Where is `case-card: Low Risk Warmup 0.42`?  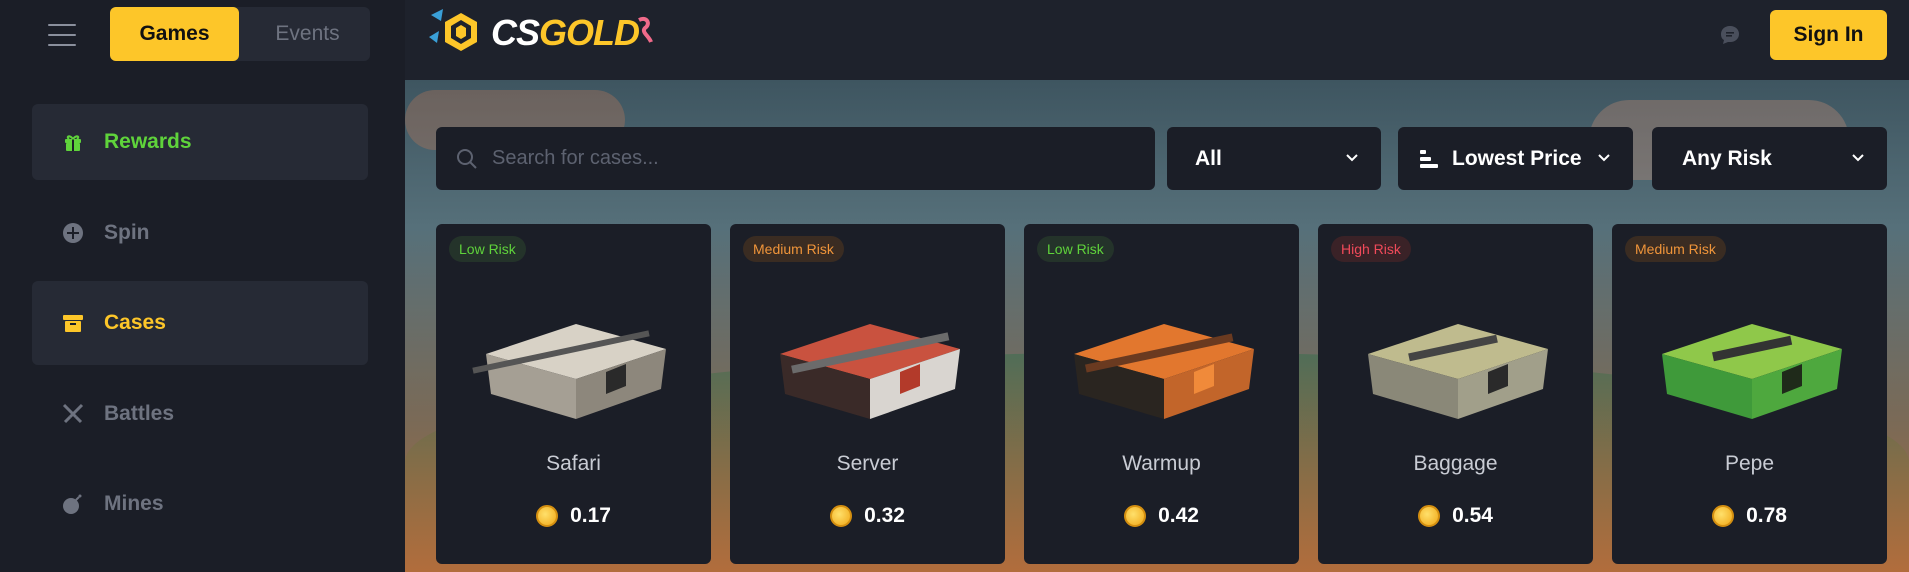 case-card: Low Risk Warmup 0.42 is located at coordinates (1161, 394).